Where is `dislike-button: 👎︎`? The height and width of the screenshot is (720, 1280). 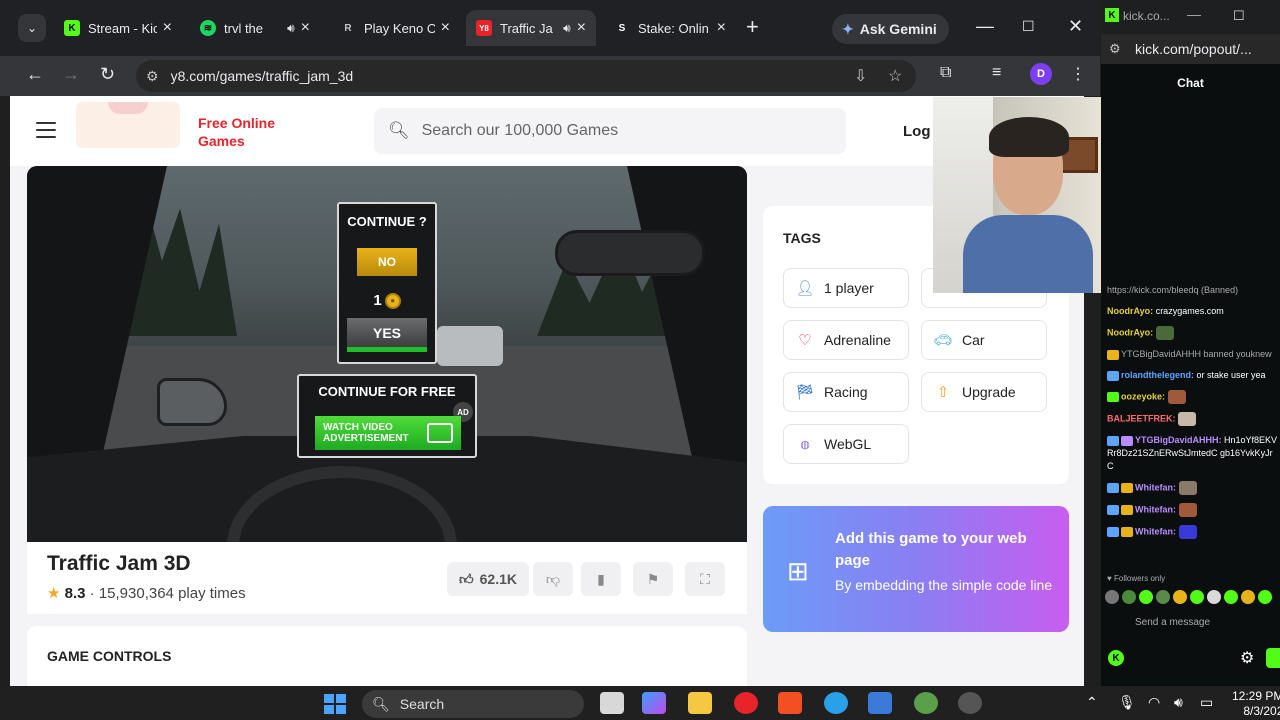
dislike-button: 👎︎ is located at coordinates (553, 579).